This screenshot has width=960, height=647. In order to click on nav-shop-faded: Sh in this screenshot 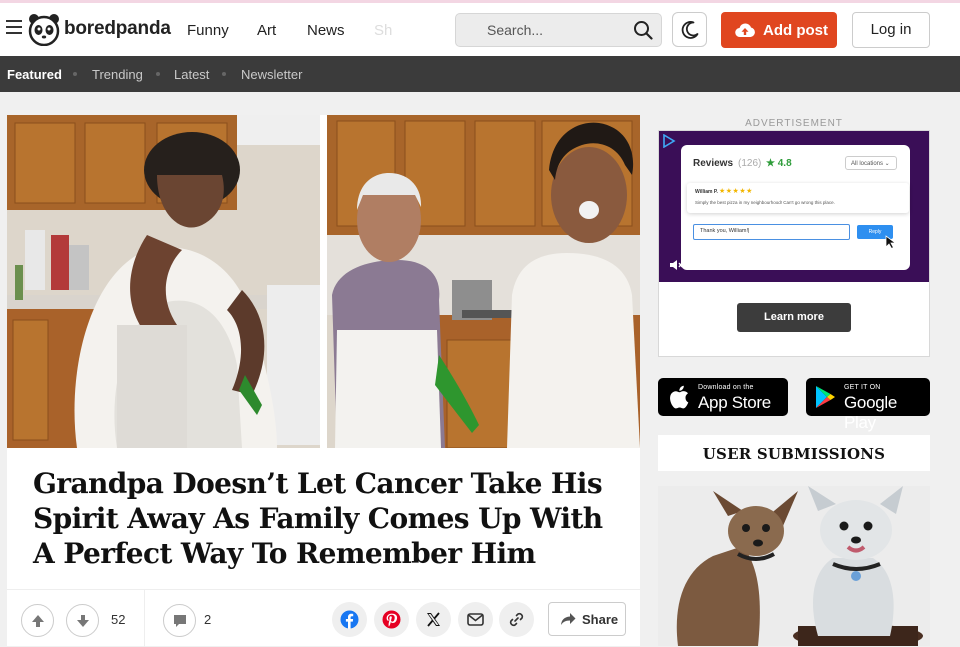, I will do `click(383, 30)`.